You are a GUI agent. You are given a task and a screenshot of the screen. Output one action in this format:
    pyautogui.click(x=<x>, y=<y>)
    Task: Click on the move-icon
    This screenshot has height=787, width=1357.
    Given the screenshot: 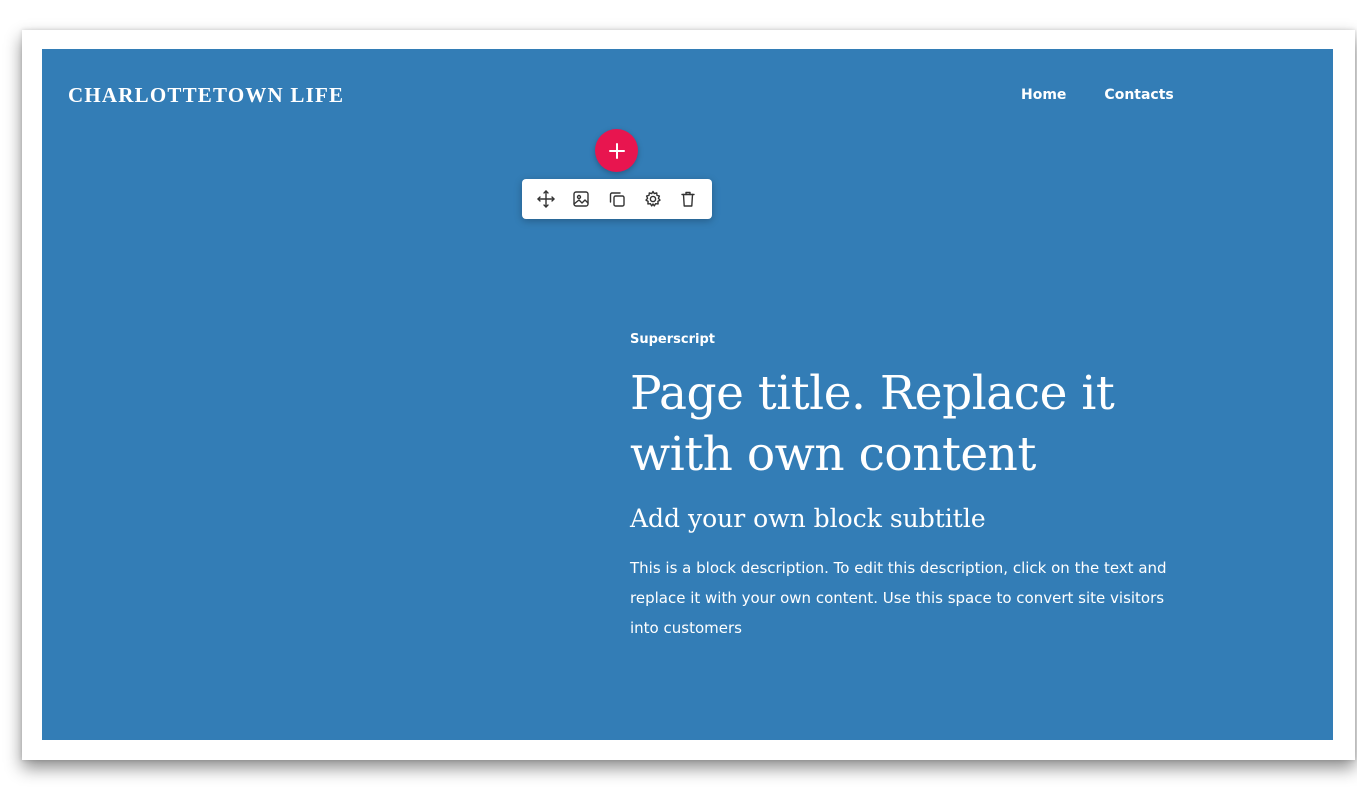 What is the action you would take?
    pyautogui.click(x=546, y=199)
    